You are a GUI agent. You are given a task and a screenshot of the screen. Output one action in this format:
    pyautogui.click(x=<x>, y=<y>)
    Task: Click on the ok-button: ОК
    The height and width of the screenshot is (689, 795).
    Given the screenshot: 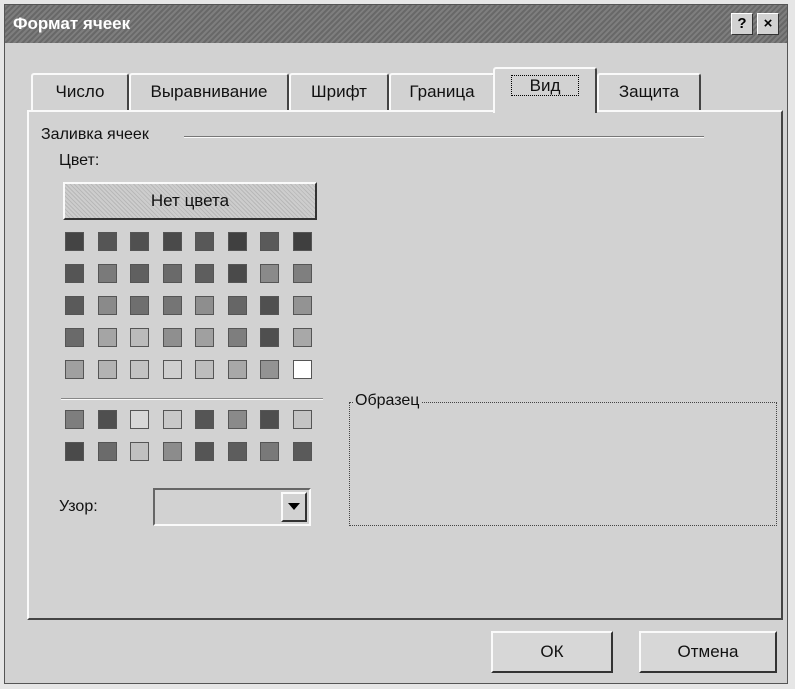 What is the action you would take?
    pyautogui.click(x=552, y=652)
    